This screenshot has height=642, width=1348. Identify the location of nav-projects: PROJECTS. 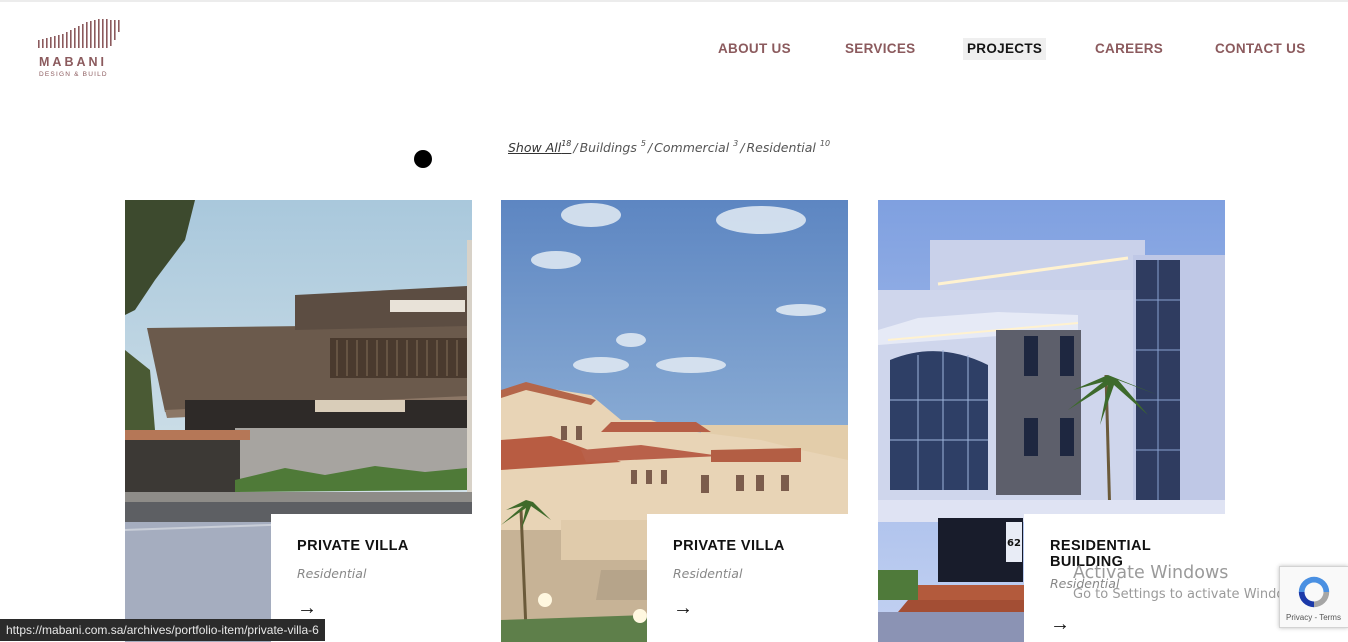
(1005, 49).